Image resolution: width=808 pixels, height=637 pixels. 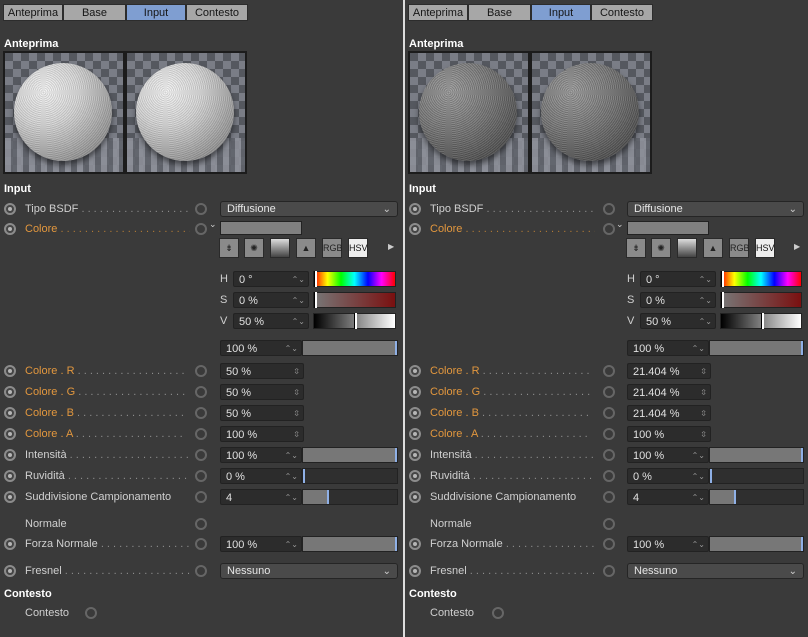 I want to click on color-r-radio, so click(x=415, y=371).